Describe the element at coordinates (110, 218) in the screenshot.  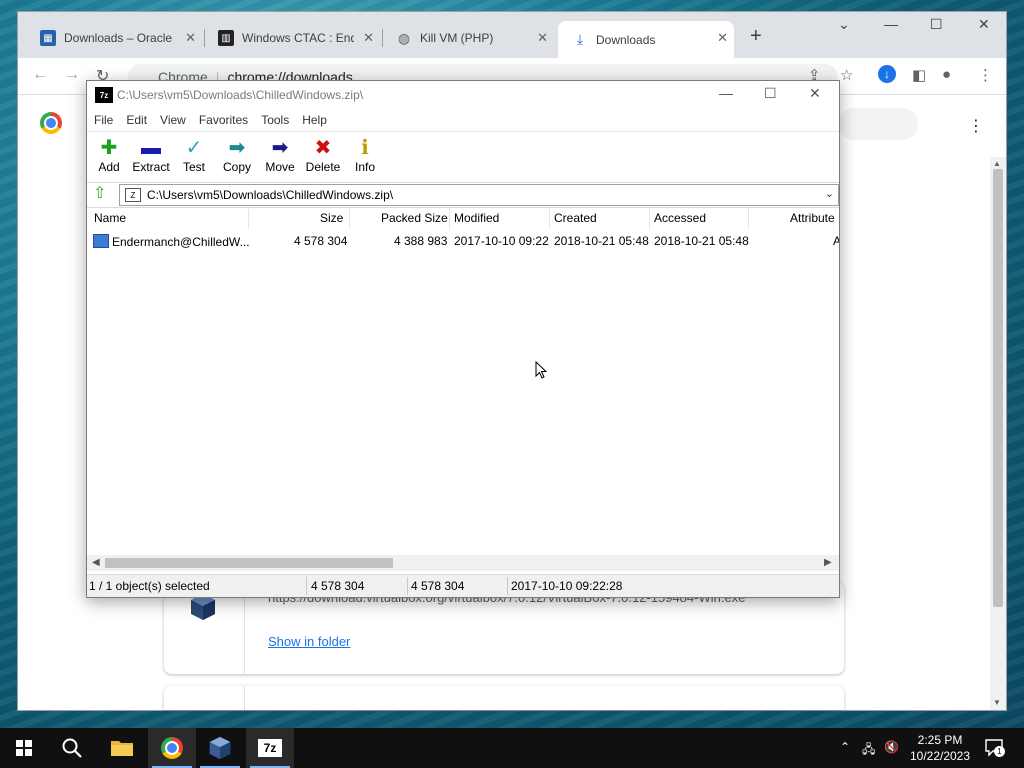
I see `column-name: Name` at that location.